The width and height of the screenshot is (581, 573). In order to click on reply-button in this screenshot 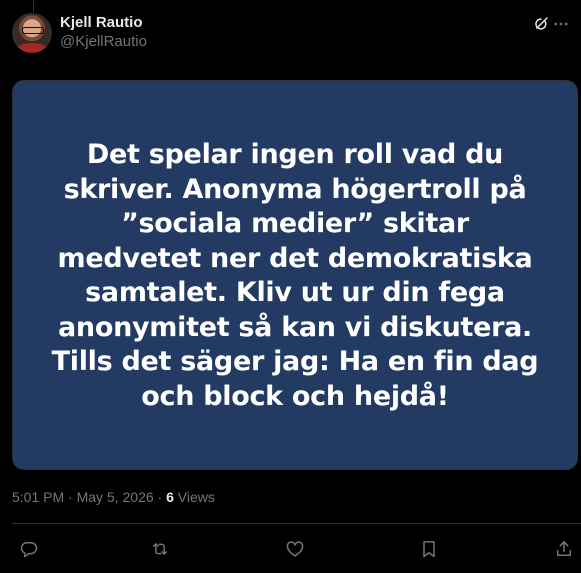, I will do `click(29, 549)`.